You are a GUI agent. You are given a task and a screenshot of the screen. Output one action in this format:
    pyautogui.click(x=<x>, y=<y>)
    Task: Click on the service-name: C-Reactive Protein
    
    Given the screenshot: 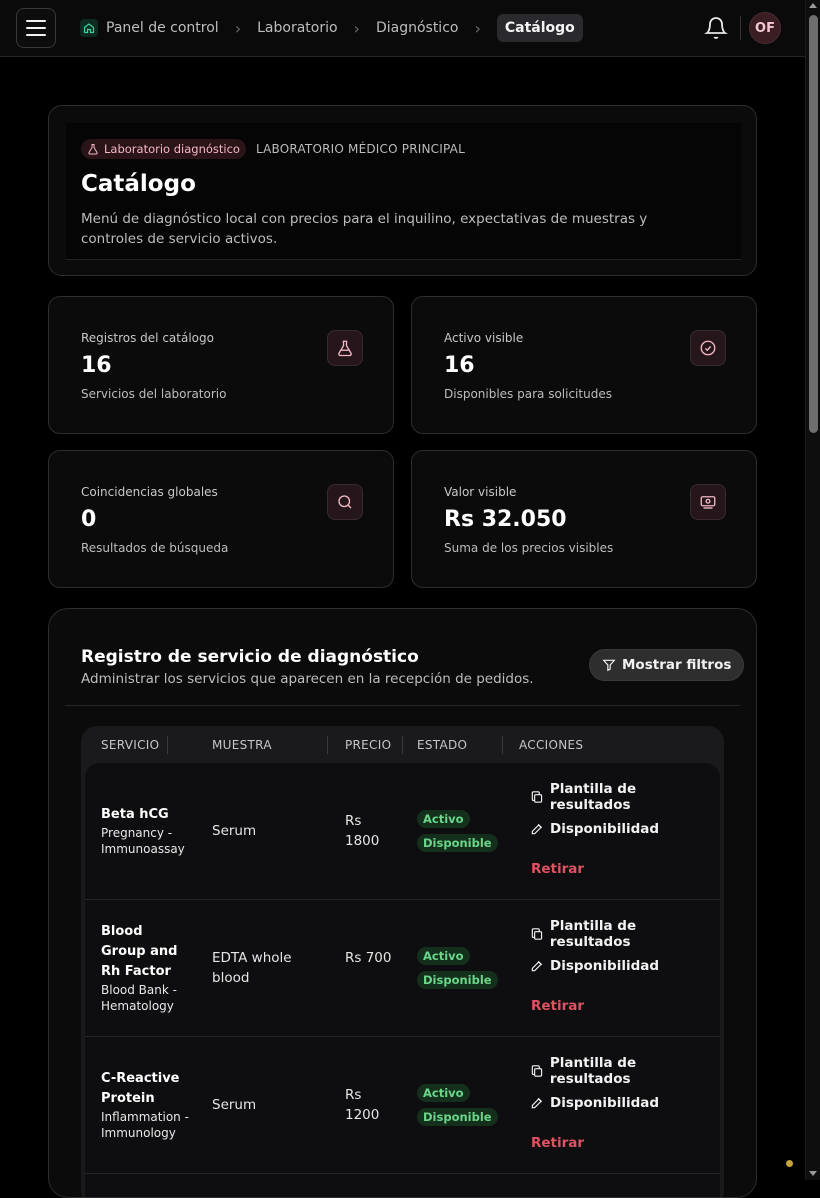 What is the action you would take?
    pyautogui.click(x=141, y=1089)
    